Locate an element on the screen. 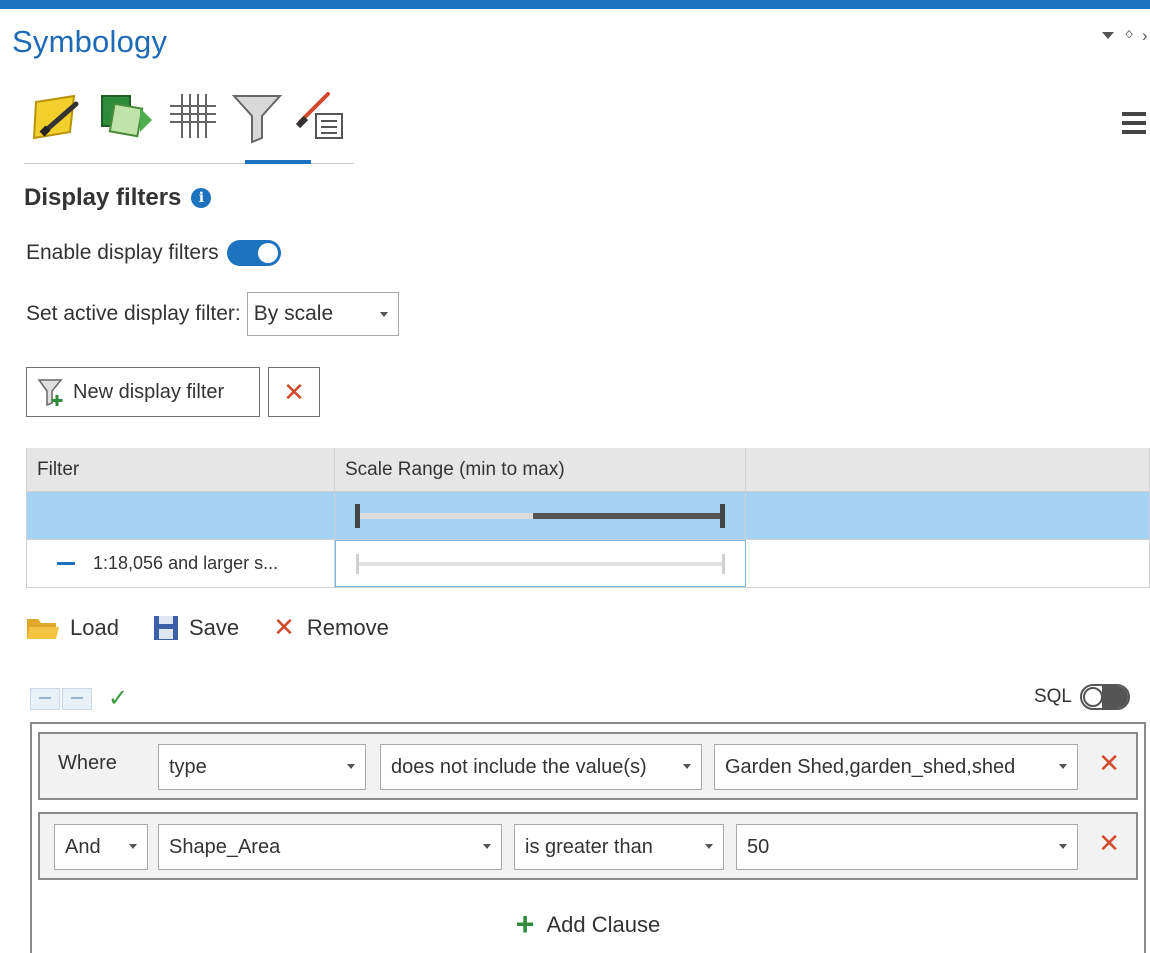 The image size is (1150, 953). connector-dropdown: And is located at coordinates (101, 847).